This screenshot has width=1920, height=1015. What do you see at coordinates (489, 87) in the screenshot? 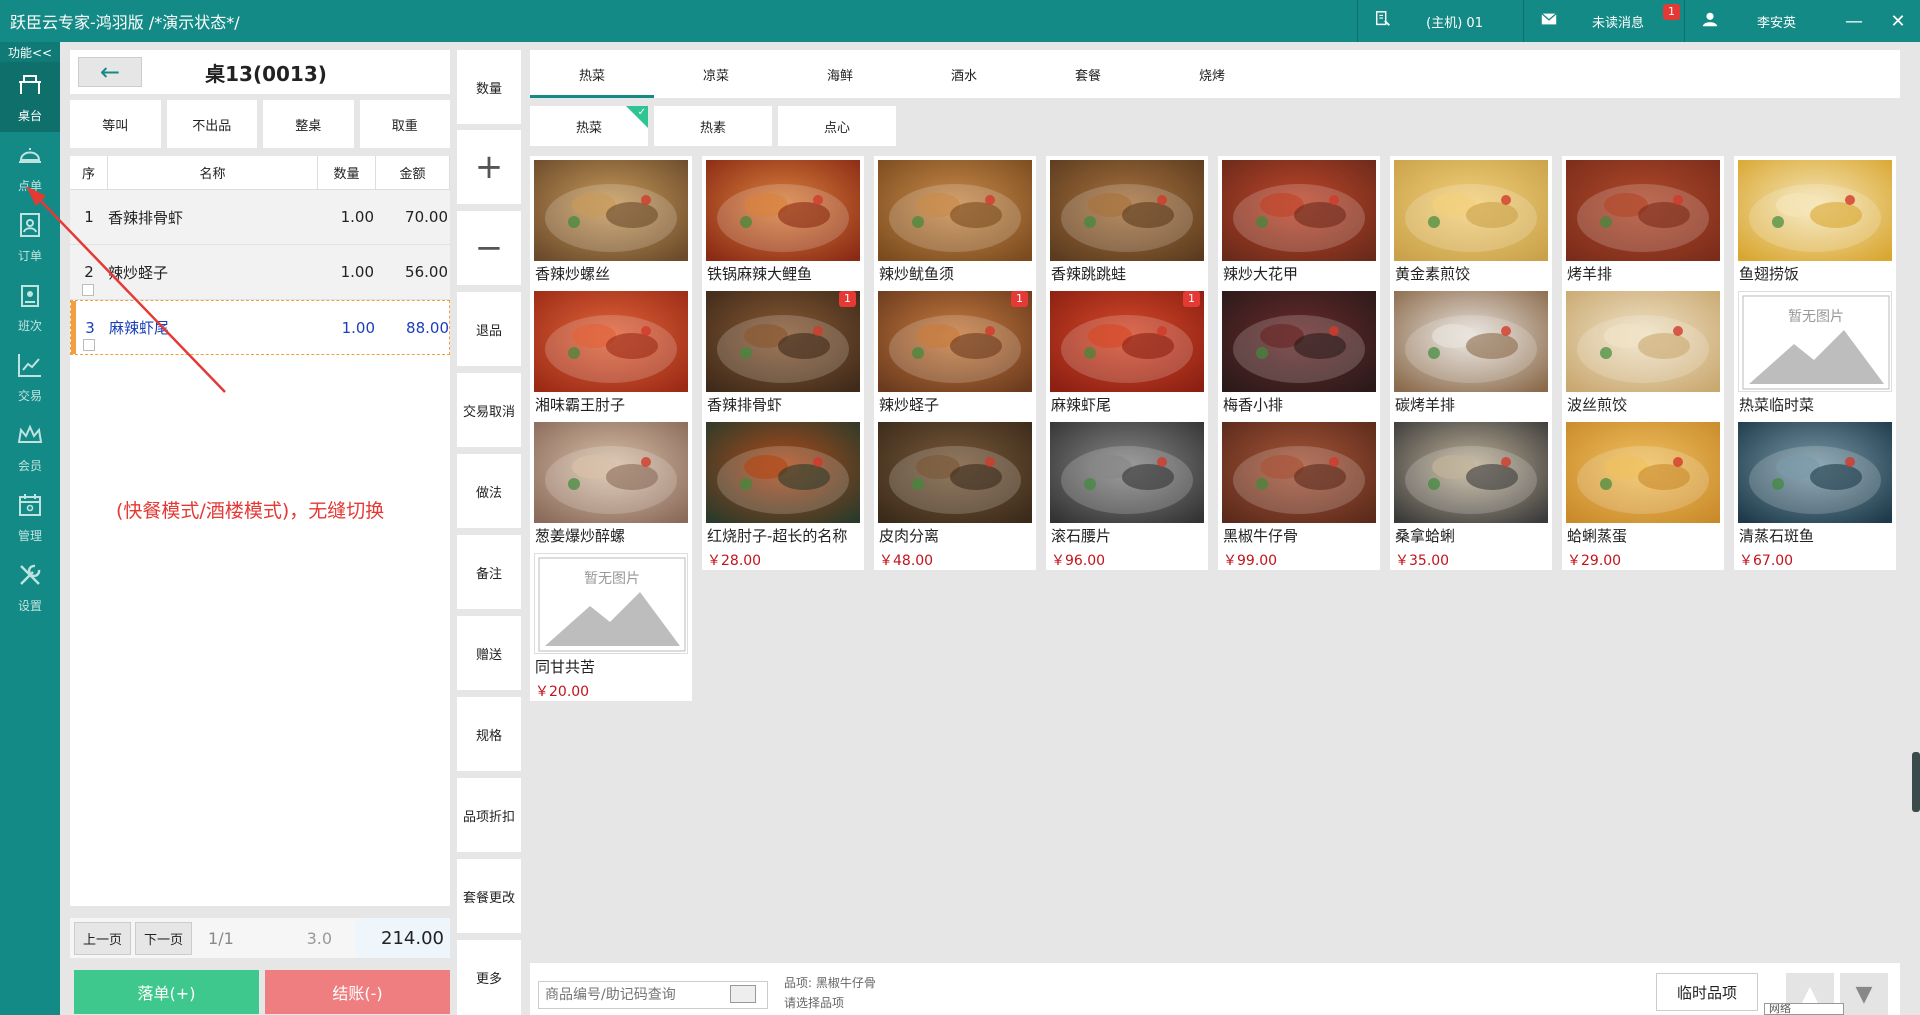
I see `quantity-button: 数量` at bounding box center [489, 87].